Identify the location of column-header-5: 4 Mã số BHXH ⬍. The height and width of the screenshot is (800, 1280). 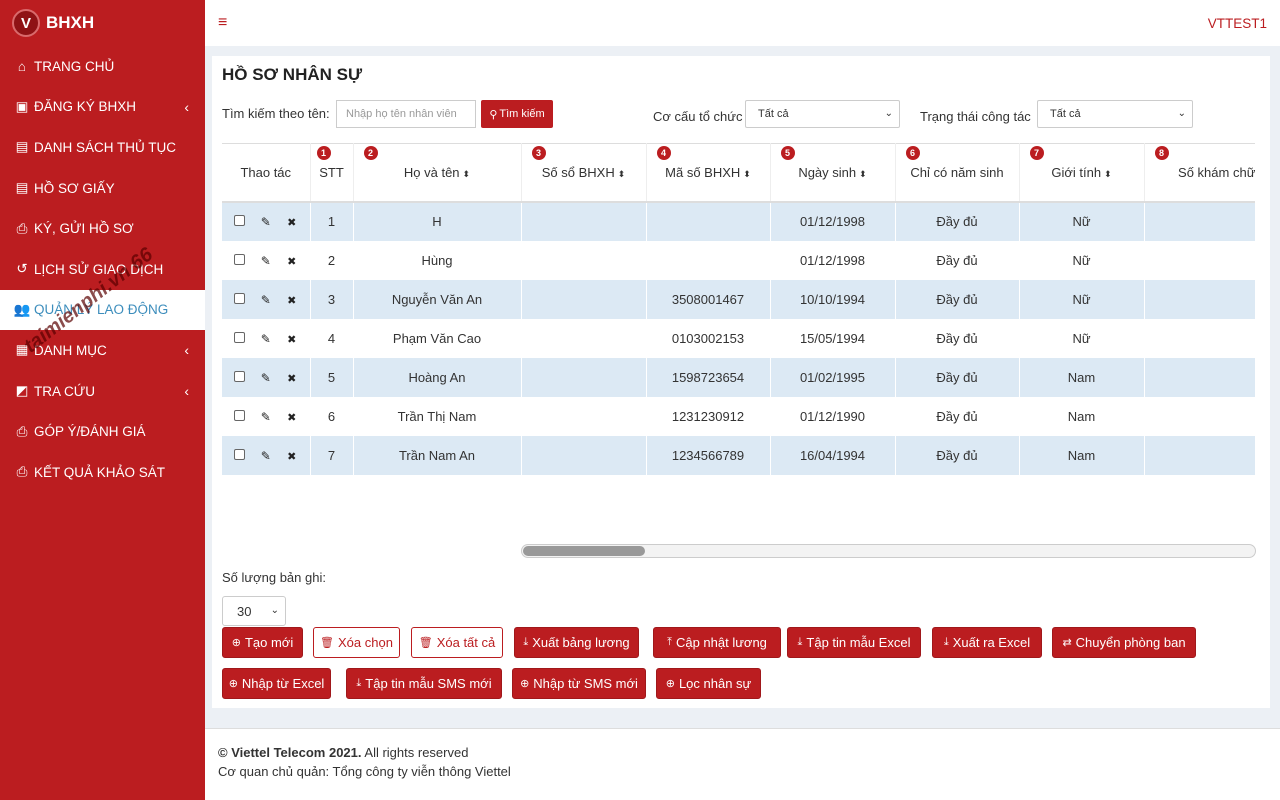
(708, 173).